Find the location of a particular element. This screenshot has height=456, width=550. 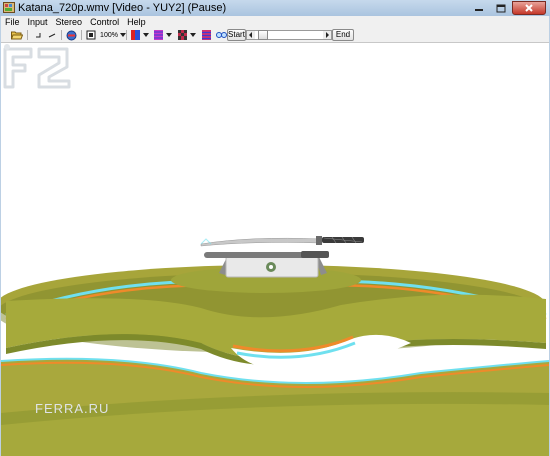

glasses-icon is located at coordinates (221, 35).